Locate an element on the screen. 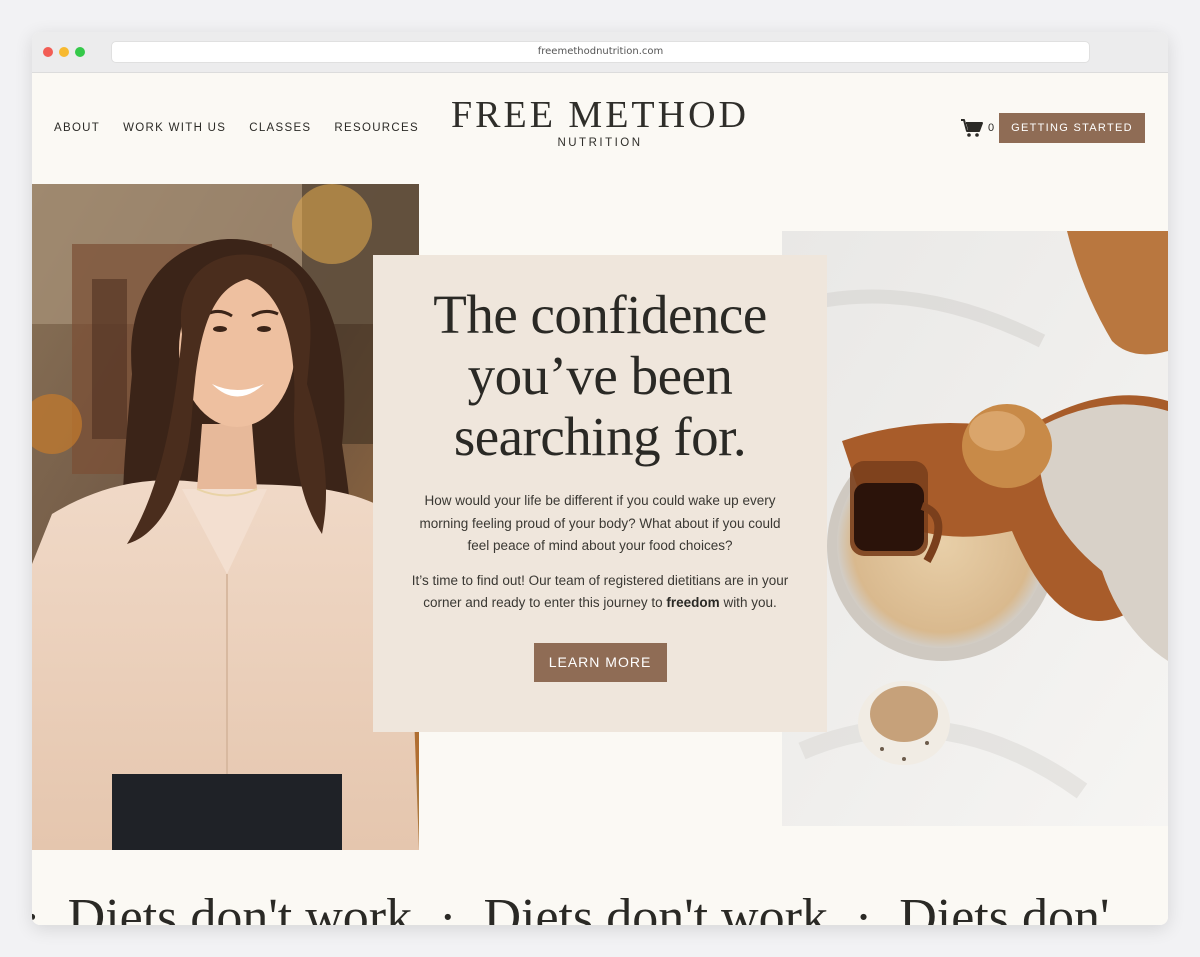 The image size is (1200, 957). logo-wordmark: FREE METHOD is located at coordinates (600, 115).